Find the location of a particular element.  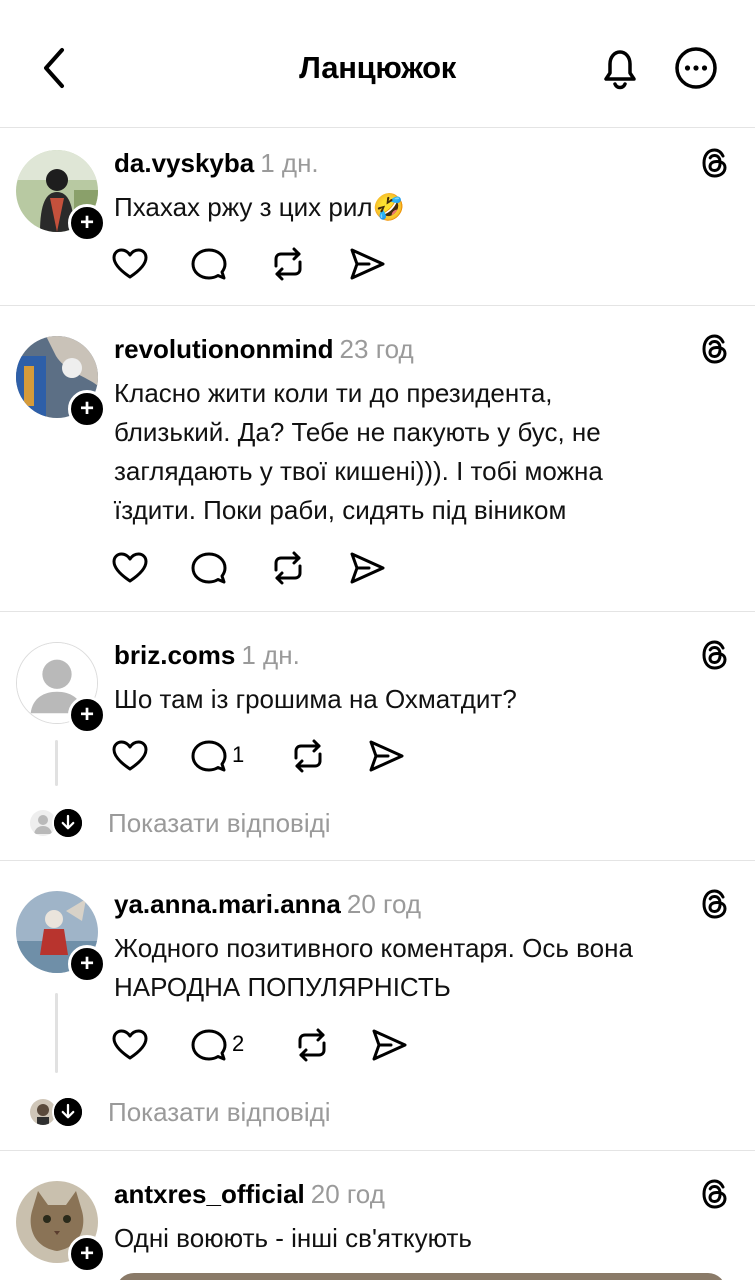

post-text: Шо там із грошима на Охматдит? is located at coordinates (315, 699).